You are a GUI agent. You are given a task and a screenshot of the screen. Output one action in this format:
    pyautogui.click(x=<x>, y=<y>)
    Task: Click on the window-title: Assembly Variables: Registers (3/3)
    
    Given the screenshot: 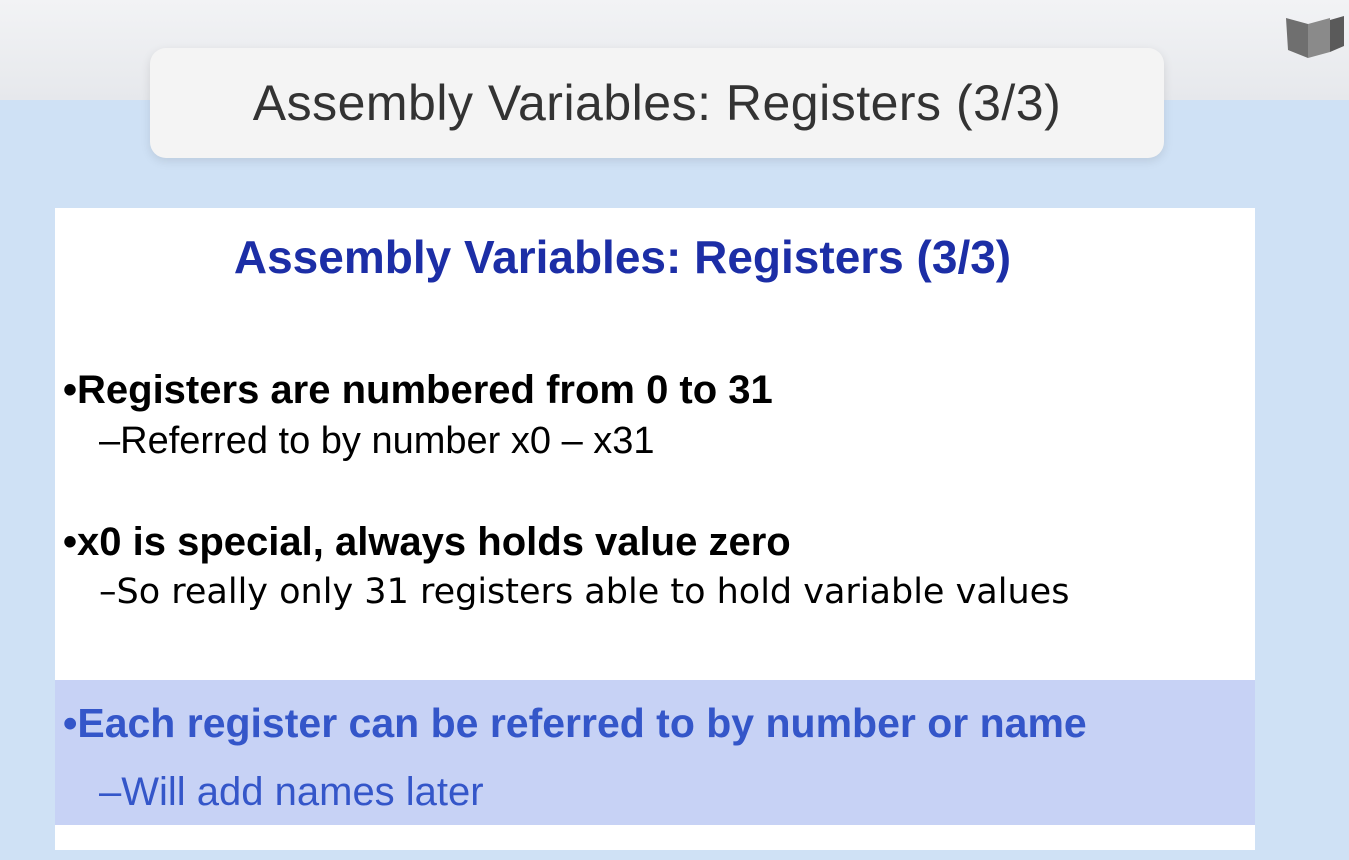 What is the action you would take?
    pyautogui.click(x=657, y=103)
    